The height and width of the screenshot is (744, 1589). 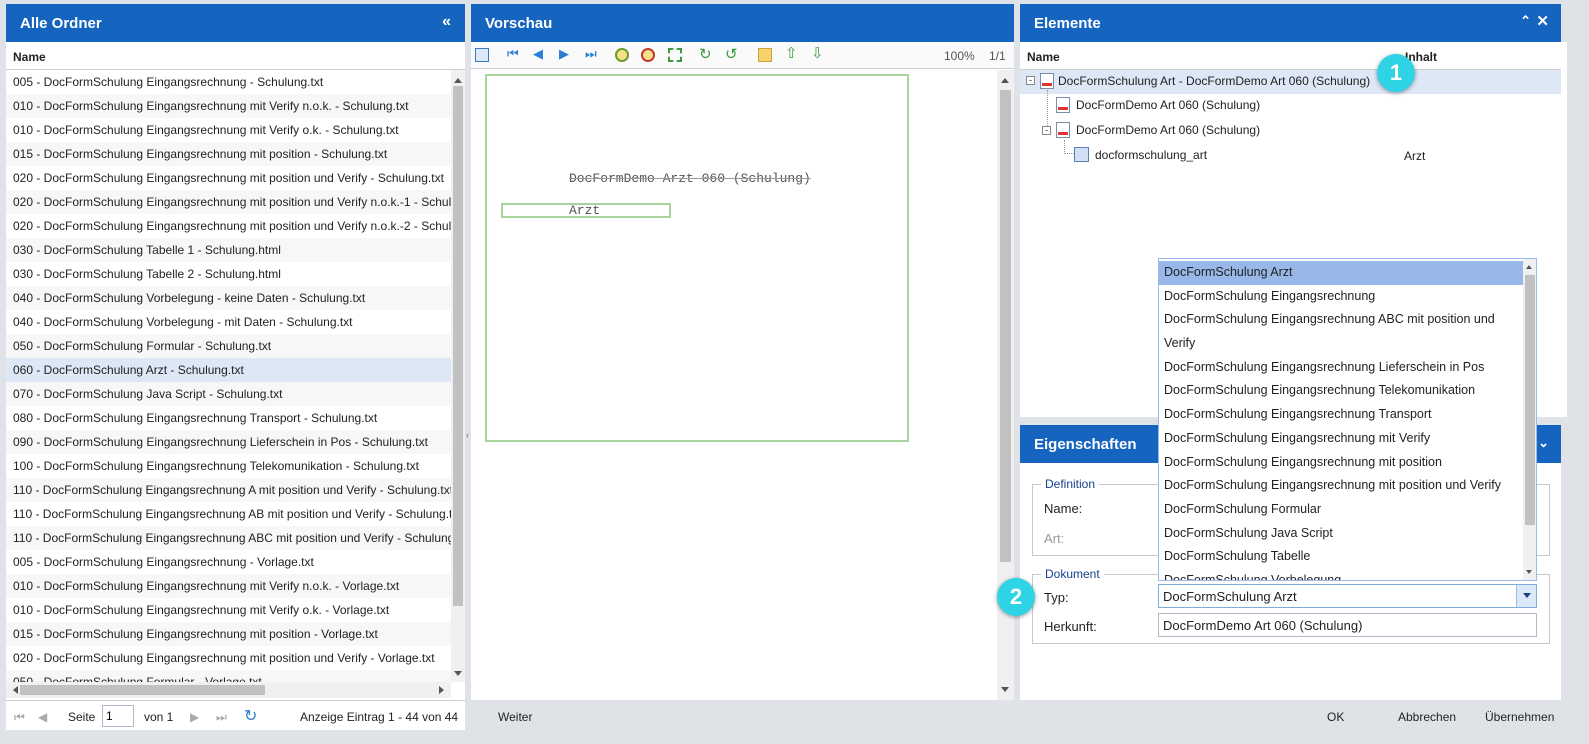 I want to click on rotate-left-icon: ↺, so click(x=732, y=54).